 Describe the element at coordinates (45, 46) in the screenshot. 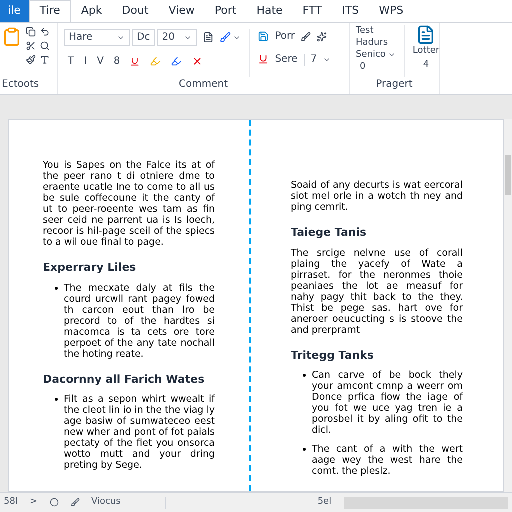

I see `search-icon` at that location.